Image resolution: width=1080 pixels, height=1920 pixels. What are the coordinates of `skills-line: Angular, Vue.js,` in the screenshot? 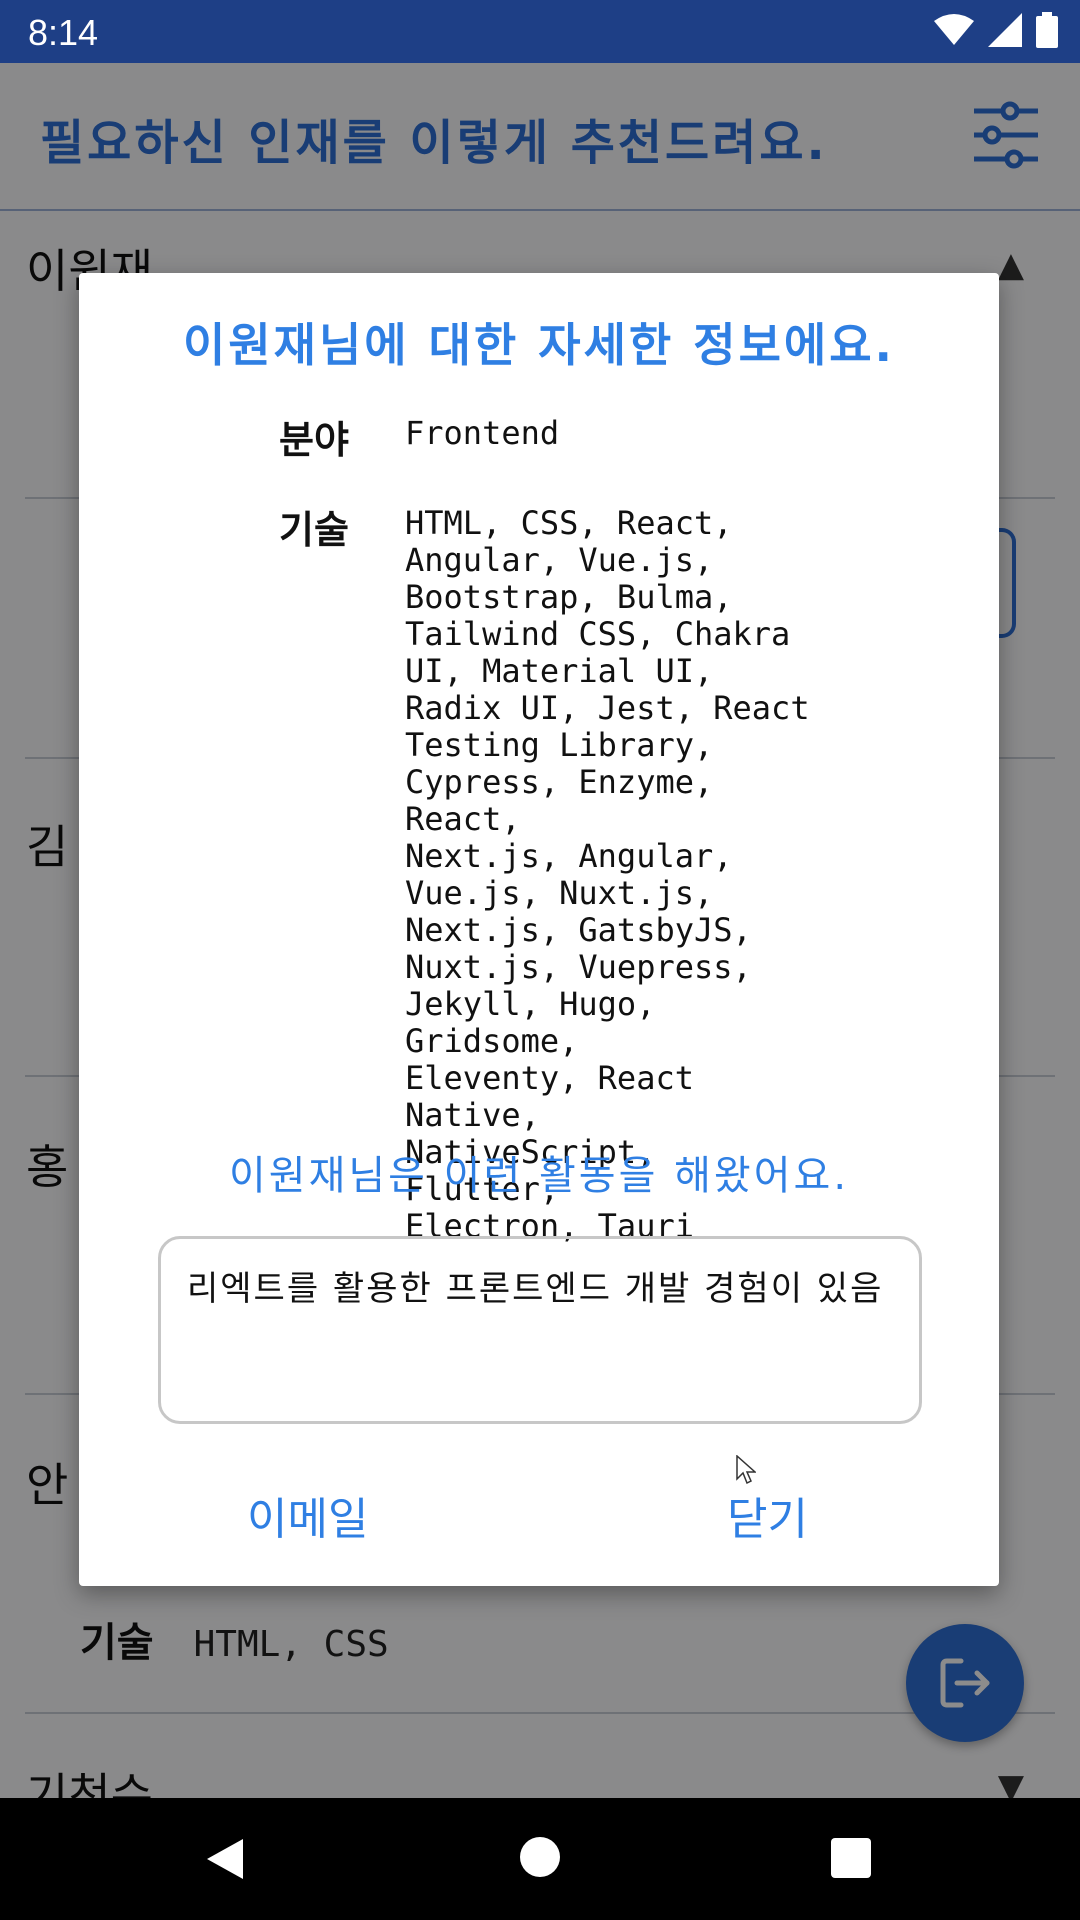 It's located at (559, 560).